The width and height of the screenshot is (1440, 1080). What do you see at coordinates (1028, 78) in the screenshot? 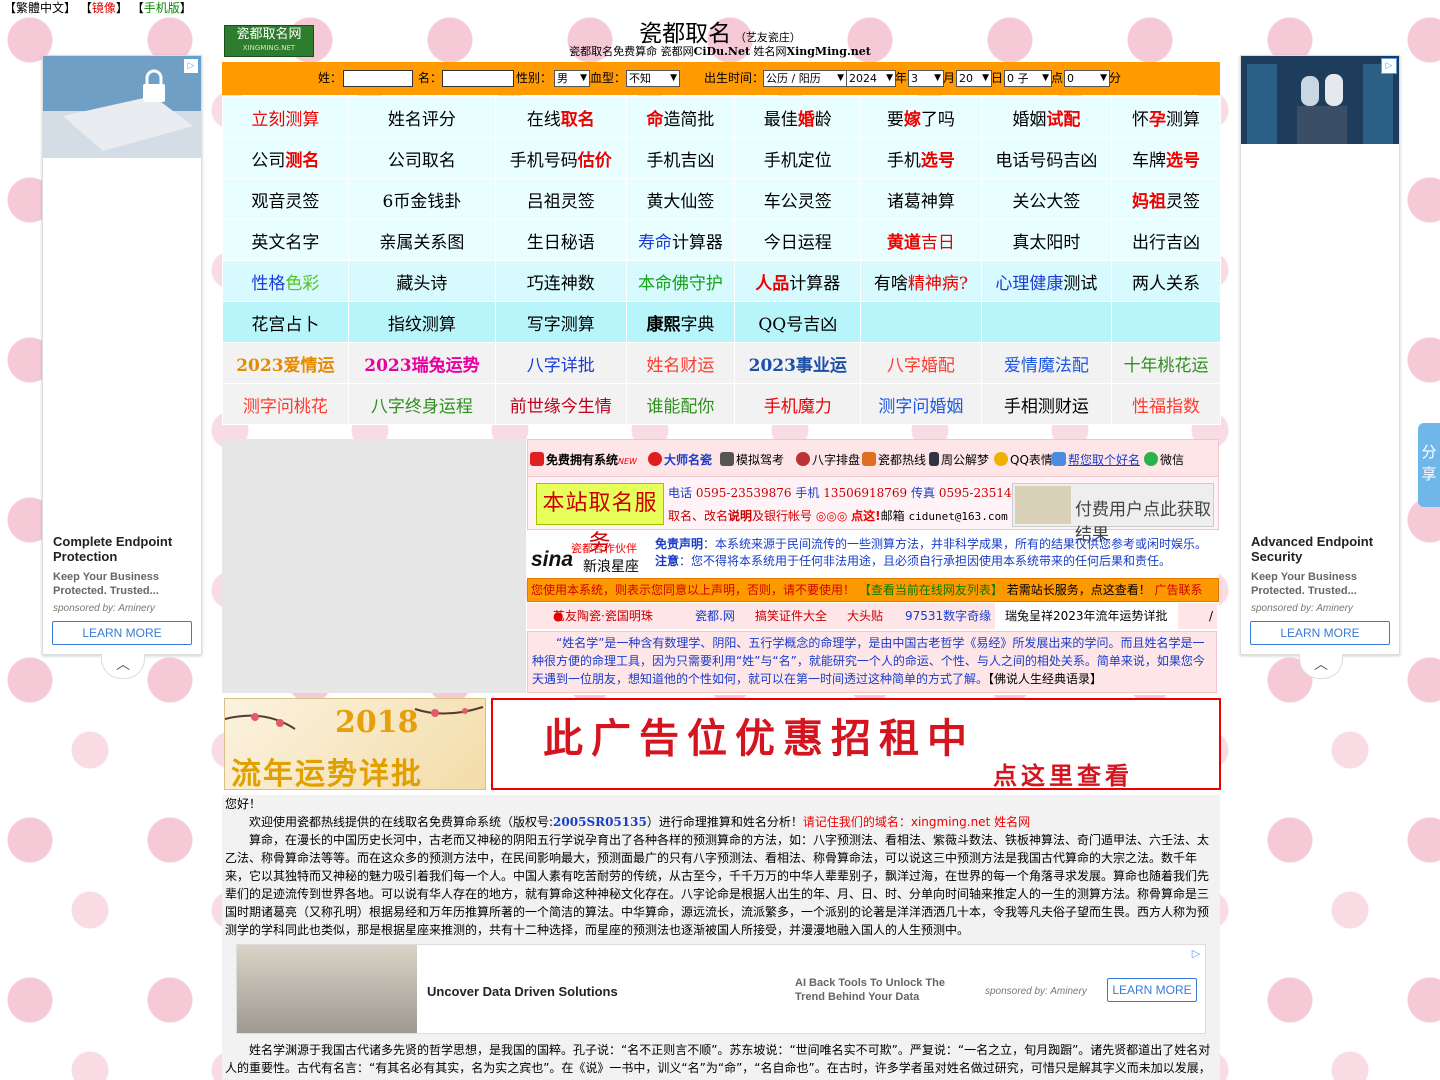
I see `hour-select: 0 子 ▼` at bounding box center [1028, 78].